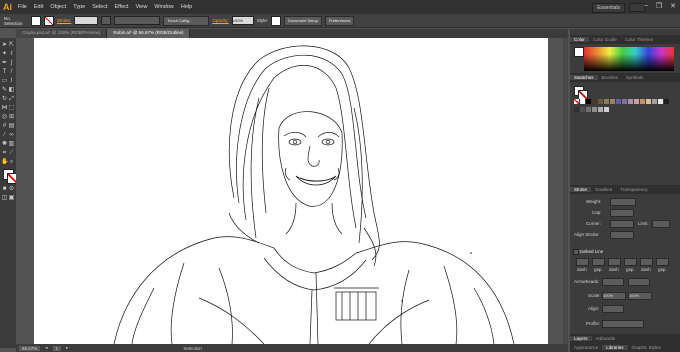 This screenshot has width=680, height=352. Describe the element at coordinates (581, 338) in the screenshot. I see `tab-layers: Layers` at that location.